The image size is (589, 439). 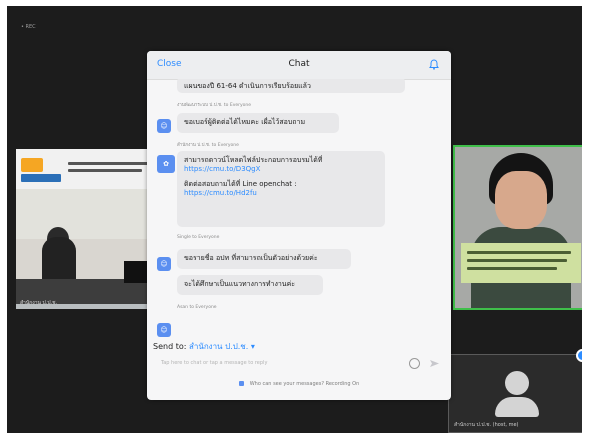 What do you see at coordinates (486, 425) in the screenshot?
I see `self-view-label: สำนักงาน ป.ป.ช. (host, me)` at bounding box center [486, 425].